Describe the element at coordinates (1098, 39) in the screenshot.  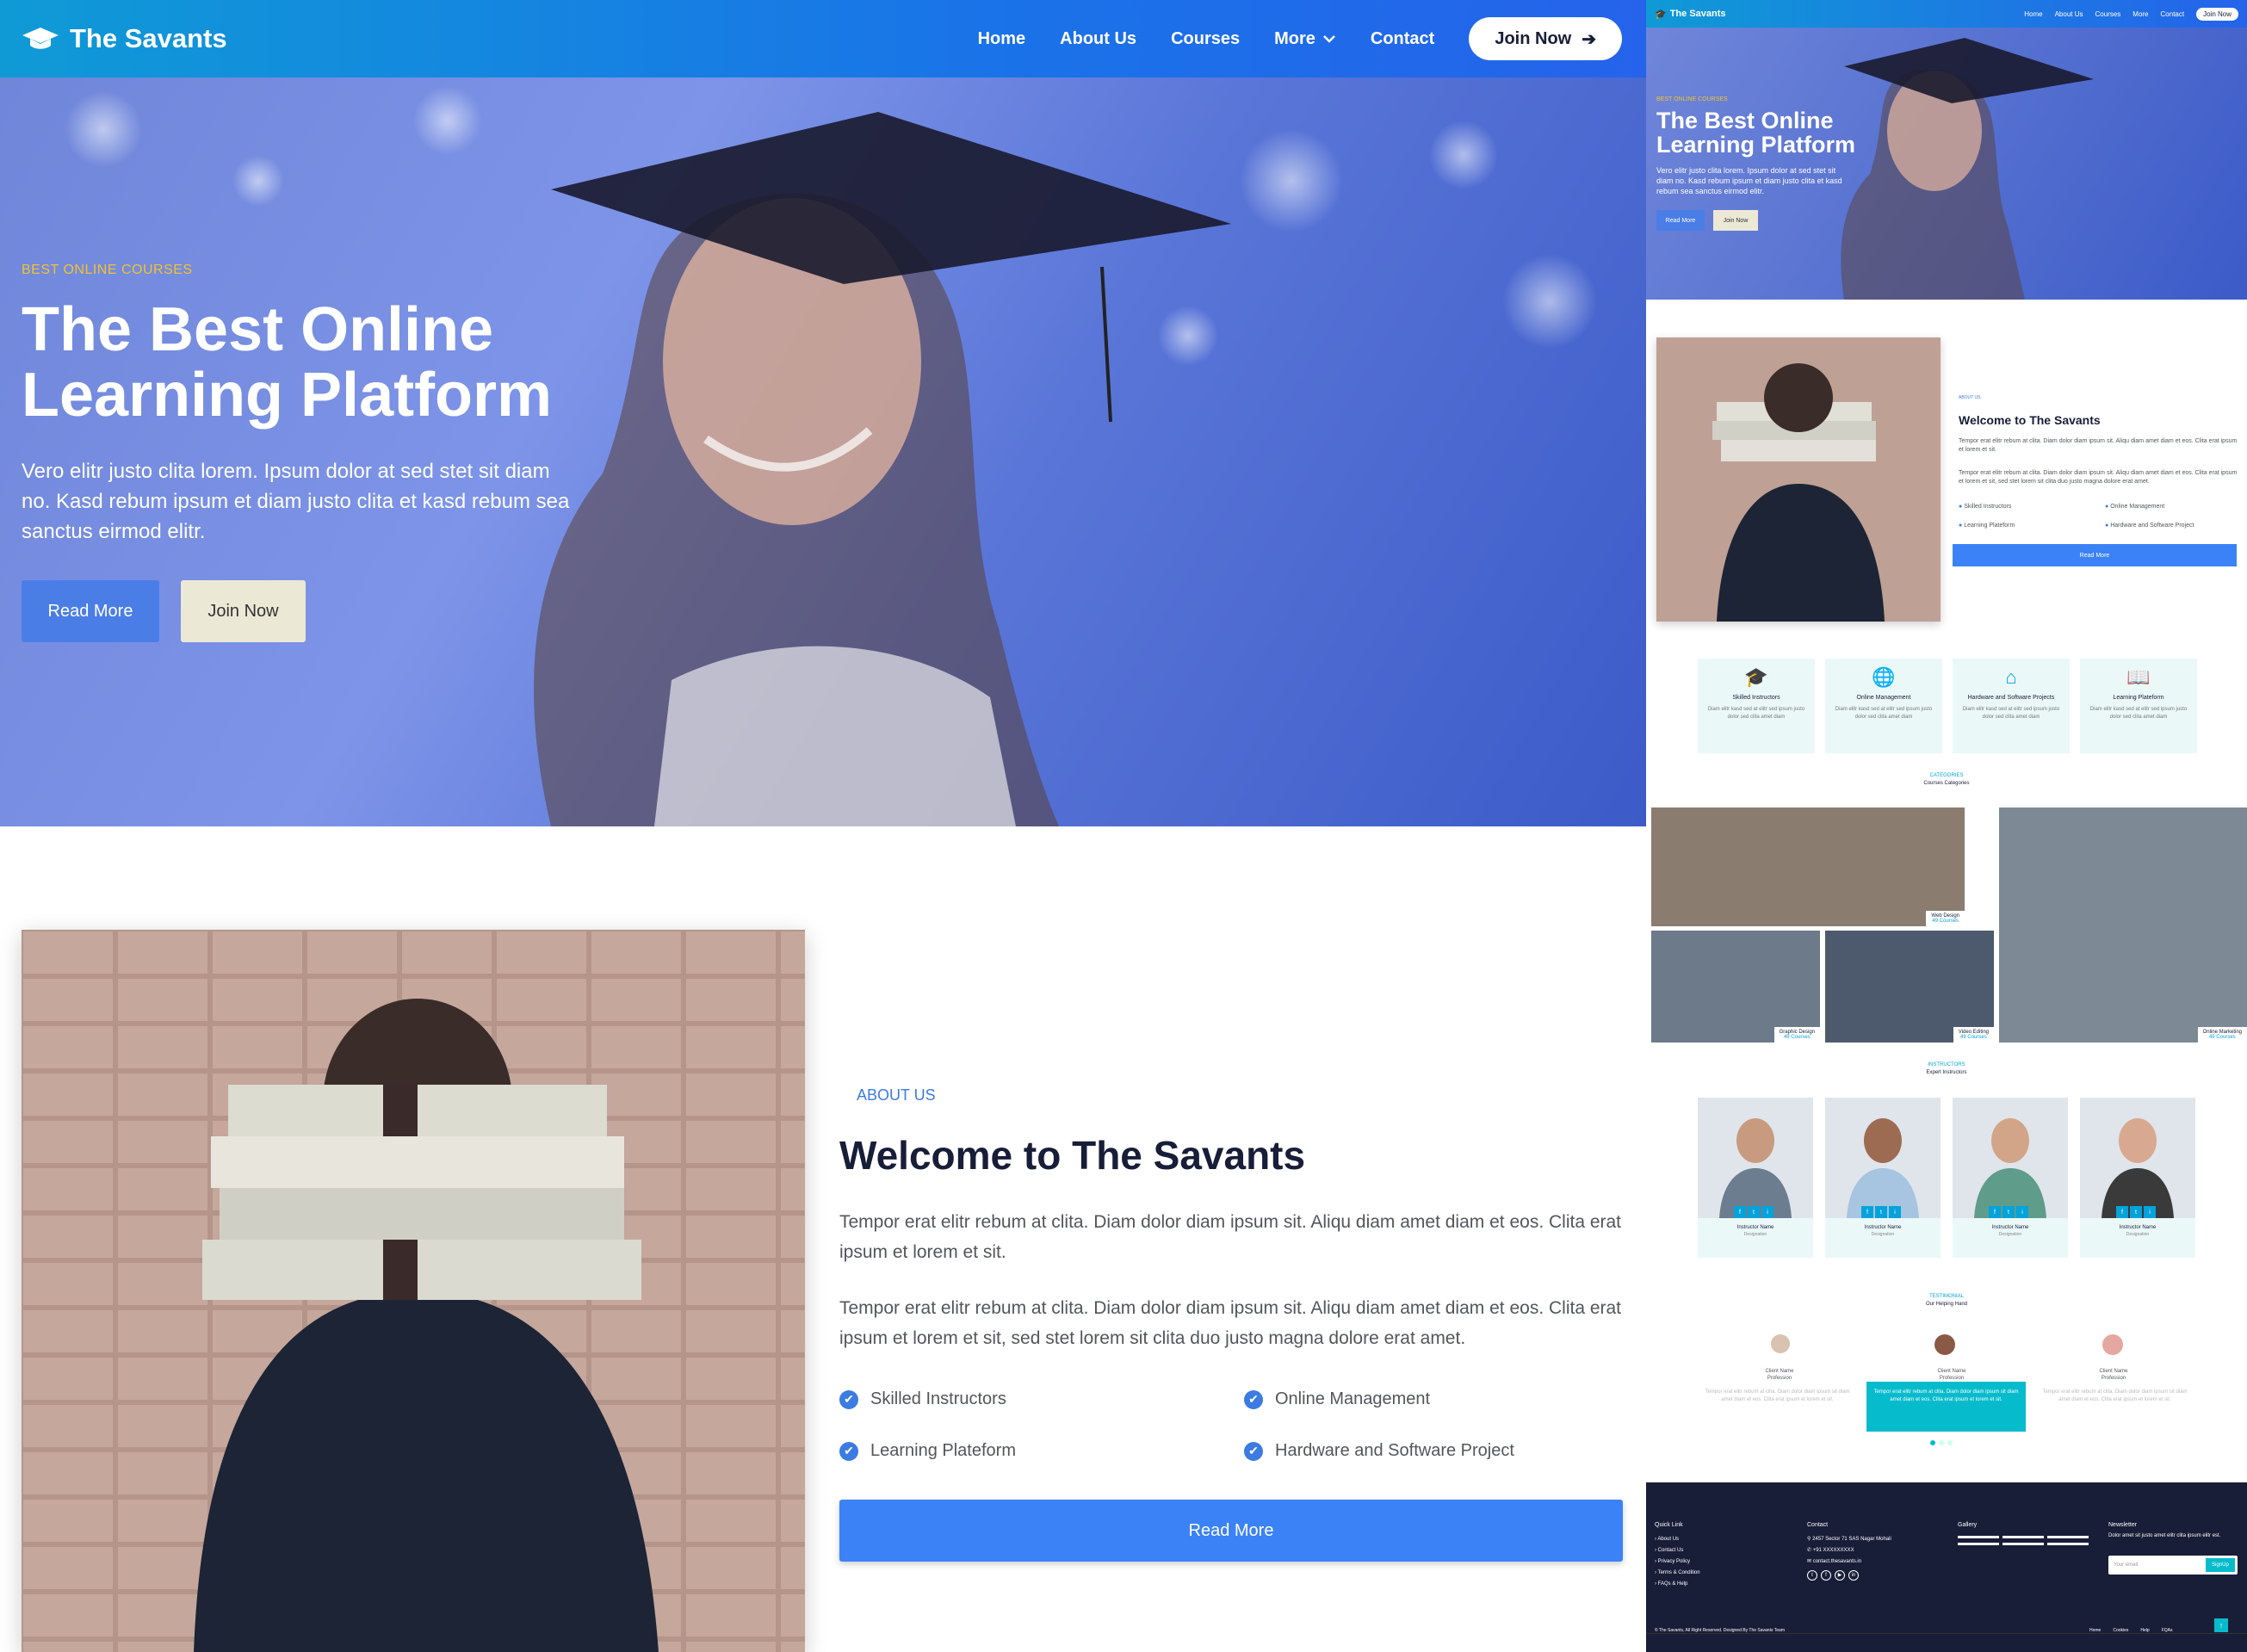
I see `nav-about: About Us` at that location.